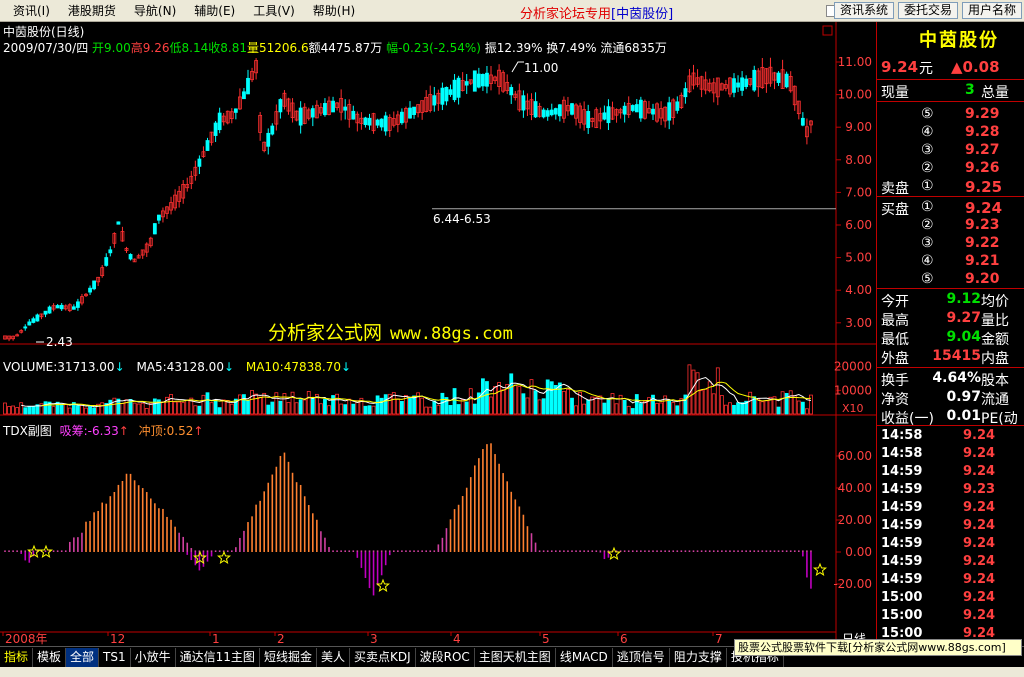 This screenshot has width=1024, height=677. What do you see at coordinates (895, 189) in the screenshot?
I see `sell-label: 卖盘` at bounding box center [895, 189].